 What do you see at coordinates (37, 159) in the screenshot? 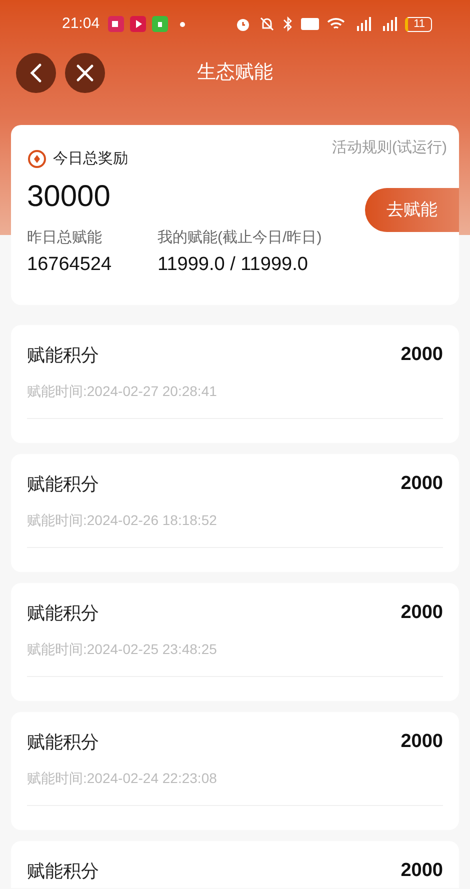
I see `coin-icon` at bounding box center [37, 159].